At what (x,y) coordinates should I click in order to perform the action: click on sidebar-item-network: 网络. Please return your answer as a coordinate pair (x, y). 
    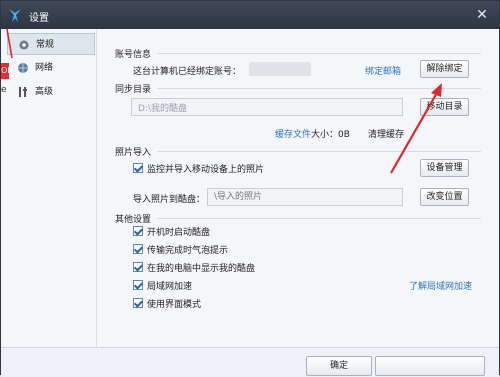
    Looking at the image, I should click on (51, 68).